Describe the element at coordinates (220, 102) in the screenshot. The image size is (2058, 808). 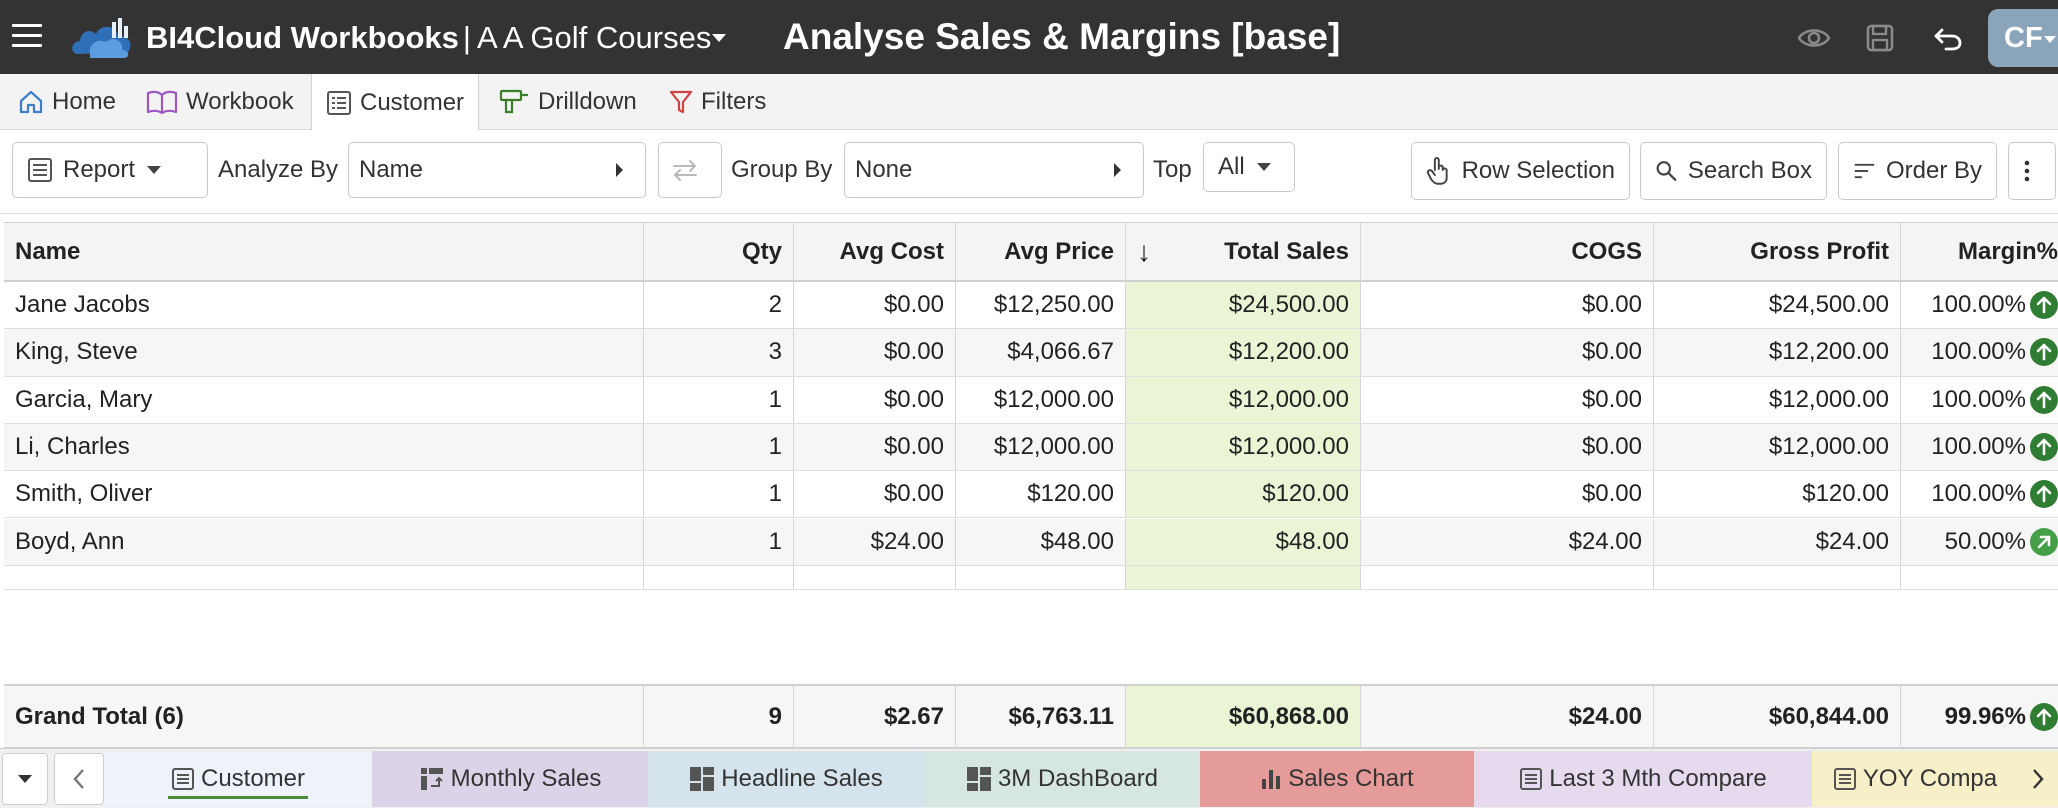
I see `tab-workbook: Workbook` at that location.